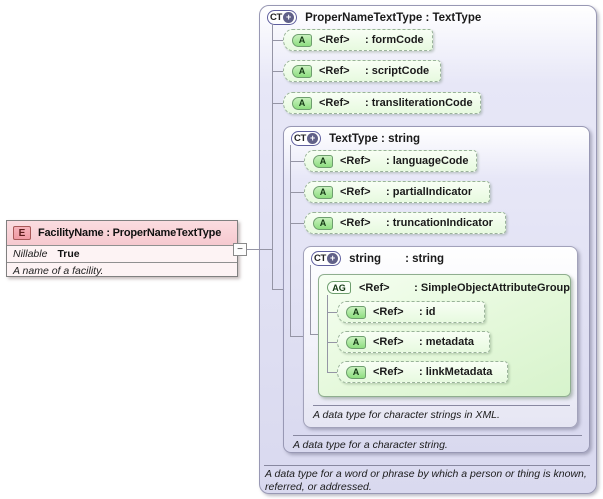  I want to click on attribute-group-ref: <Ref>, so click(374, 287).